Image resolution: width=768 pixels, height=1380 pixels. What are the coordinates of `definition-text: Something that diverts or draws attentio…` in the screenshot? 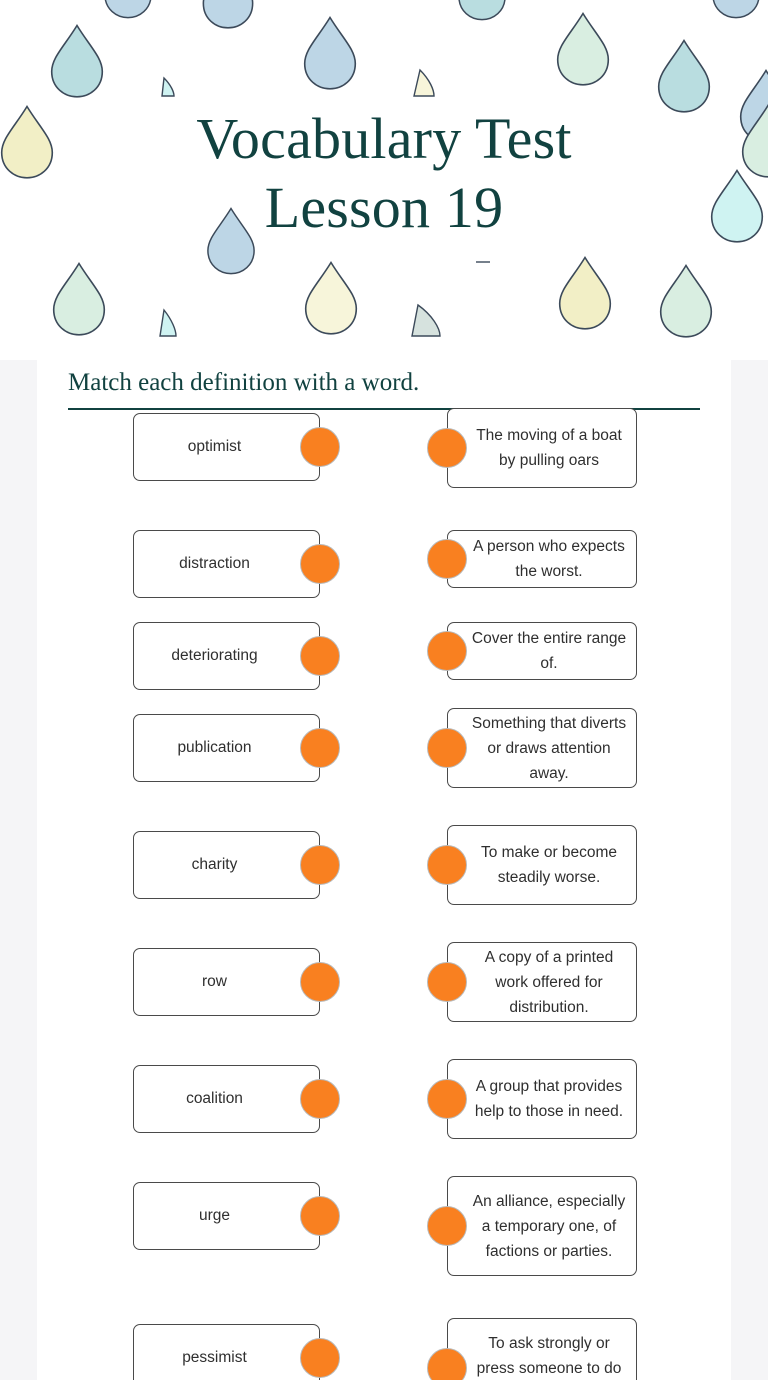 It's located at (549, 748).